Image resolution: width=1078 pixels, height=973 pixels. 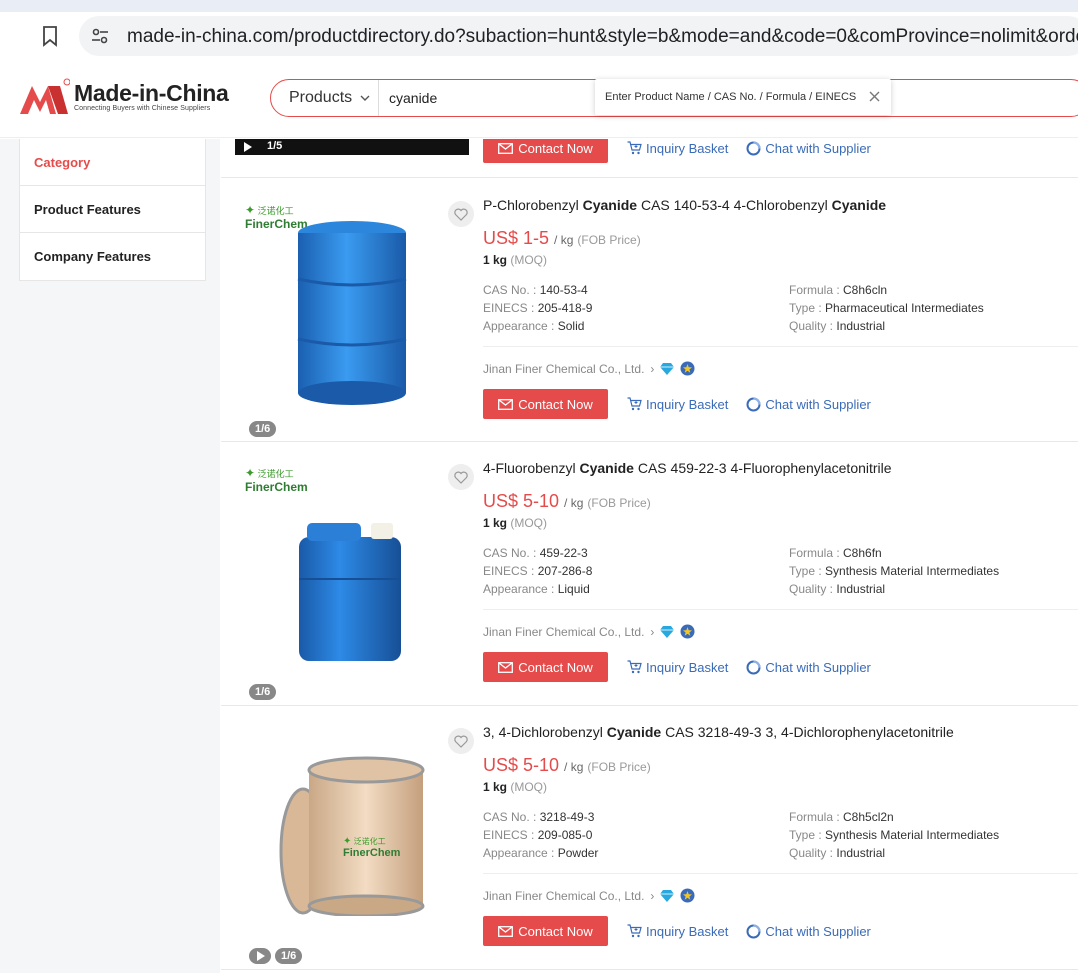 I want to click on sidebar-item-product-features: Product Features, so click(x=112, y=209).